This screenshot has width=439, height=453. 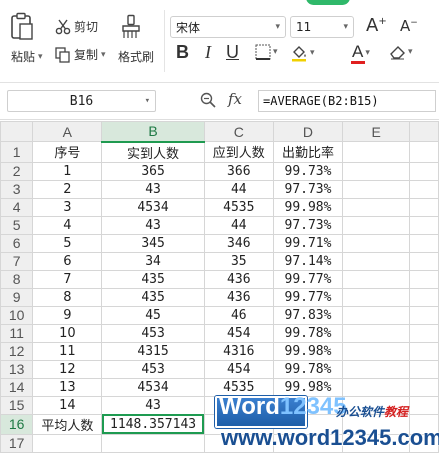 What do you see at coordinates (238, 443) in the screenshot?
I see `cell-c17` at bounding box center [238, 443].